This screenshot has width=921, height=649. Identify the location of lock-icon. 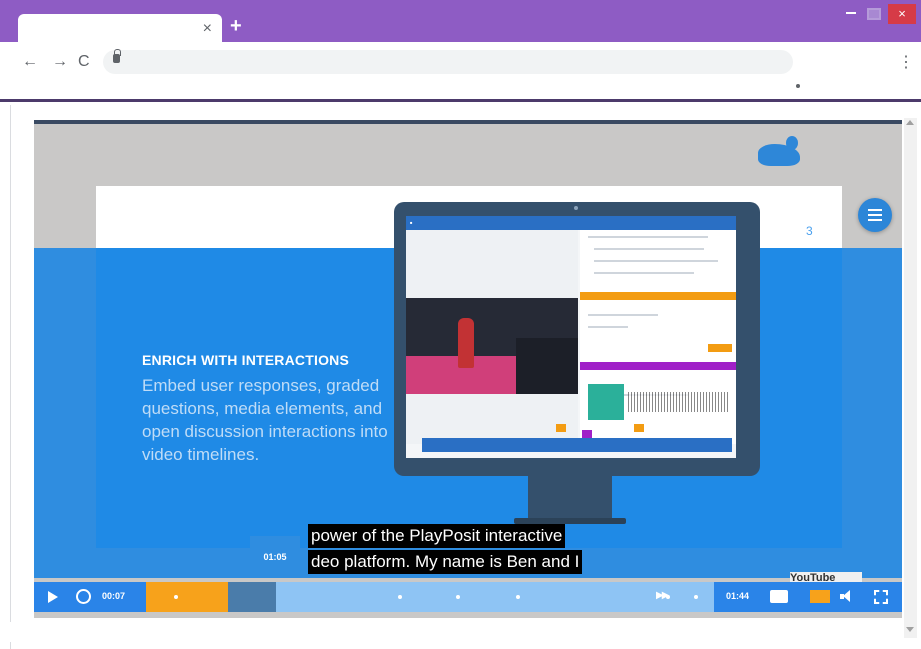
(117, 56).